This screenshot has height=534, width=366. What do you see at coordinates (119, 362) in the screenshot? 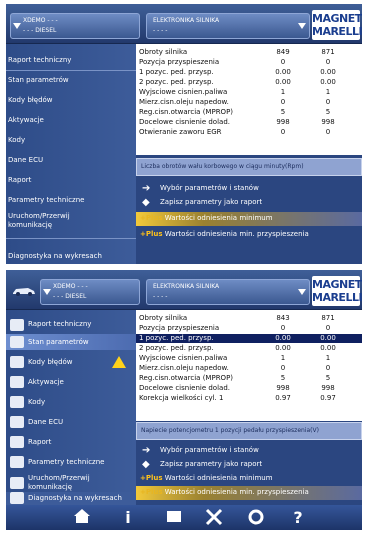
I see `warning-icon` at bounding box center [119, 362].